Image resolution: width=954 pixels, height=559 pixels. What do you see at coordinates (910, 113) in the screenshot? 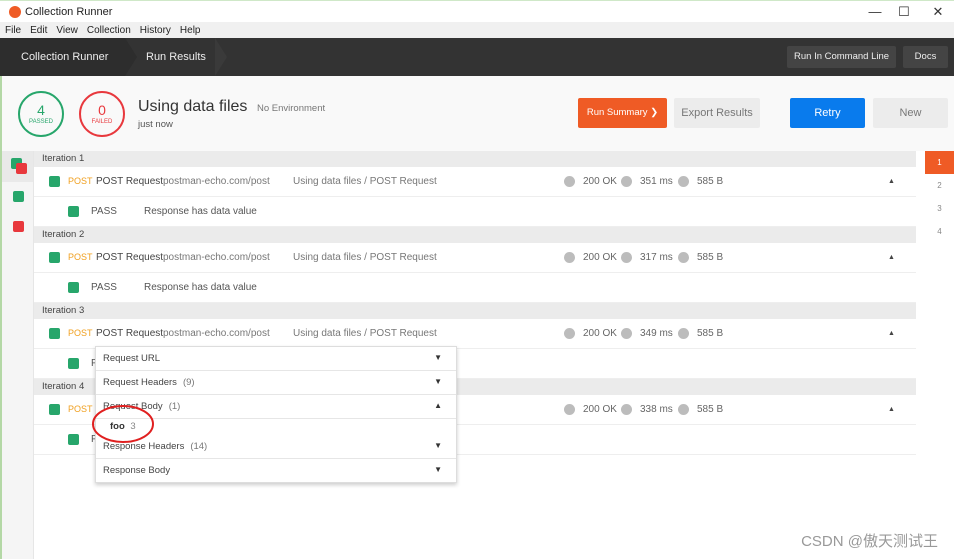
I see `new-button: New` at bounding box center [910, 113].